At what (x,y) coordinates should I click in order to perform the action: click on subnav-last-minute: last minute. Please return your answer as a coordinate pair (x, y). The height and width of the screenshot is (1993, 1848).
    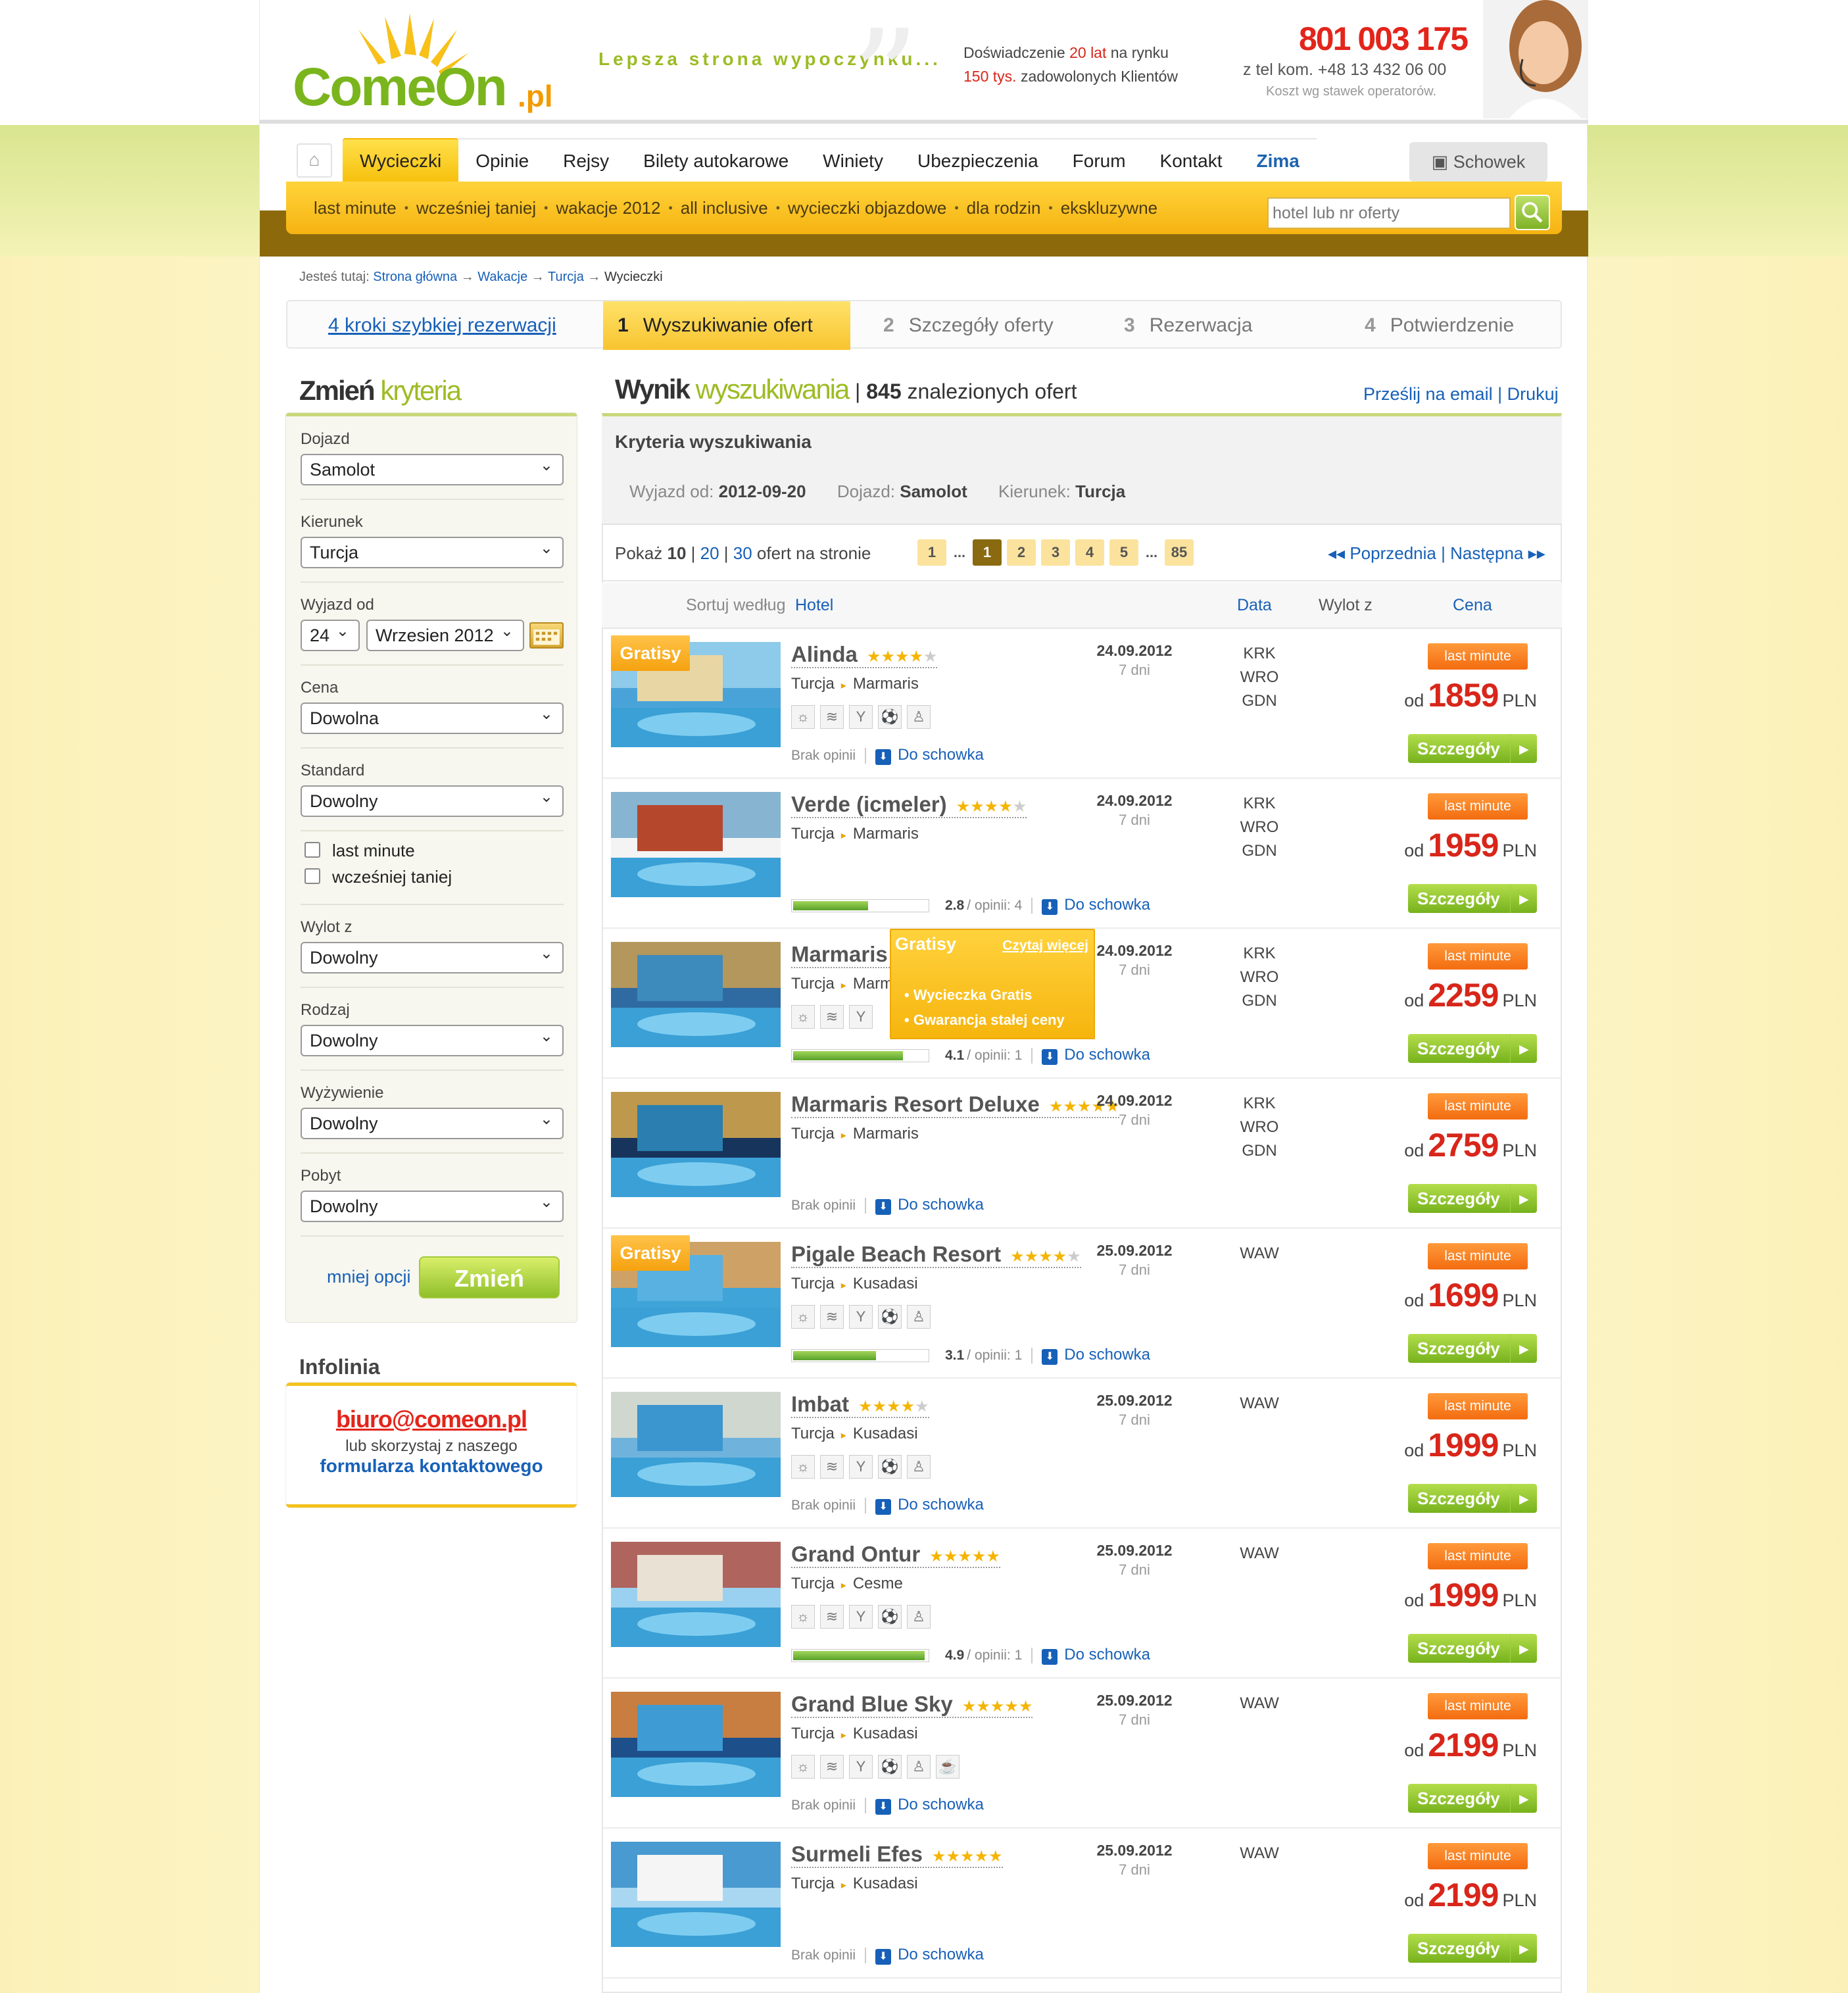
    Looking at the image, I should click on (355, 208).